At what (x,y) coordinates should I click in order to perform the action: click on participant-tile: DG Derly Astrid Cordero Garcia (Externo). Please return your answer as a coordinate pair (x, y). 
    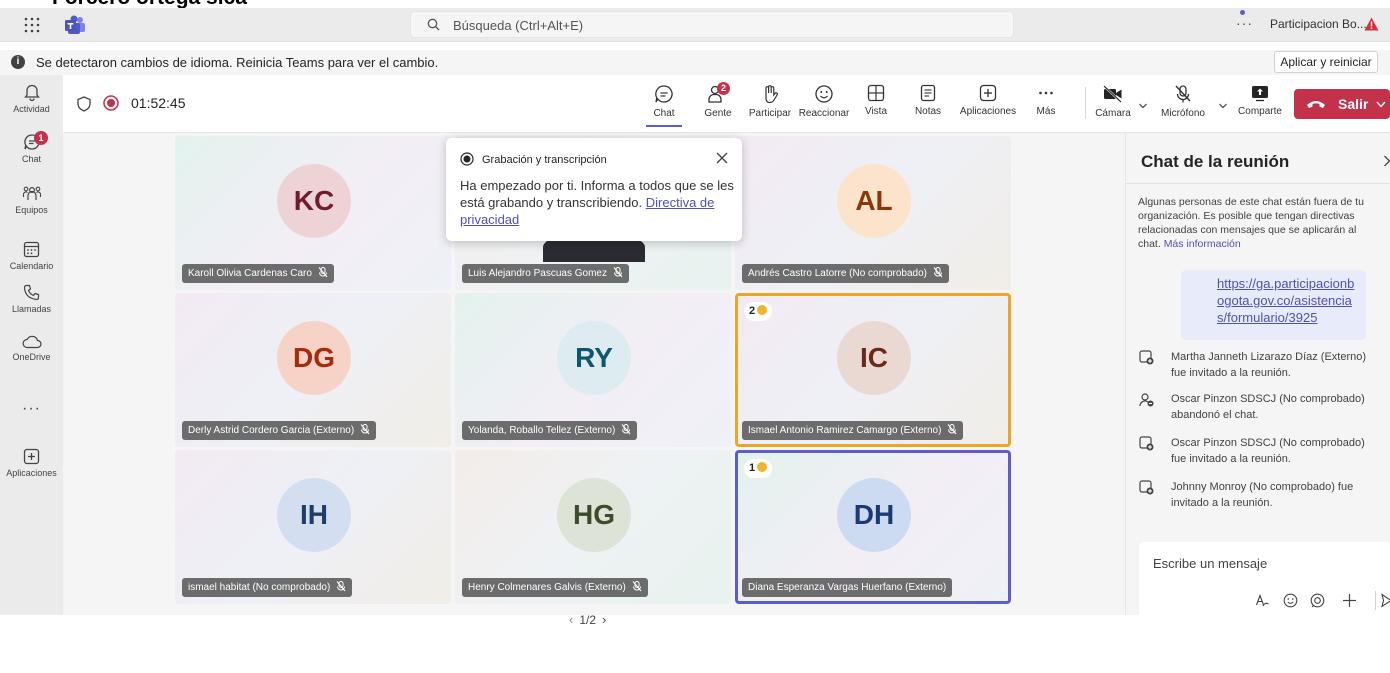
    Looking at the image, I should click on (313, 370).